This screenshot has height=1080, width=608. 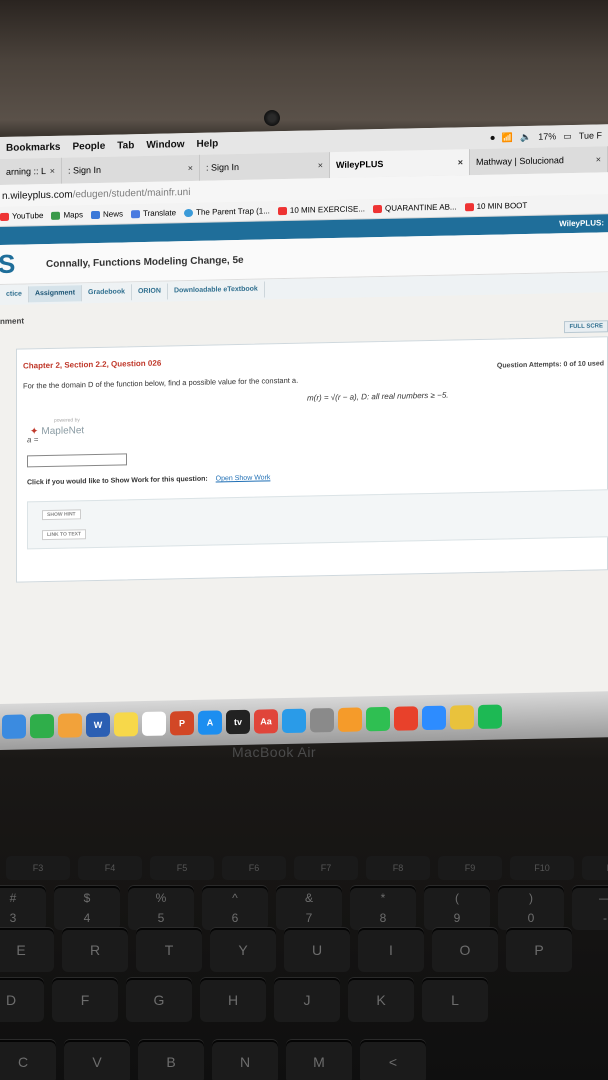 What do you see at coordinates (495, 206) in the screenshot?
I see `bookmark-10-min-boot: 10 MIN BOOT` at bounding box center [495, 206].